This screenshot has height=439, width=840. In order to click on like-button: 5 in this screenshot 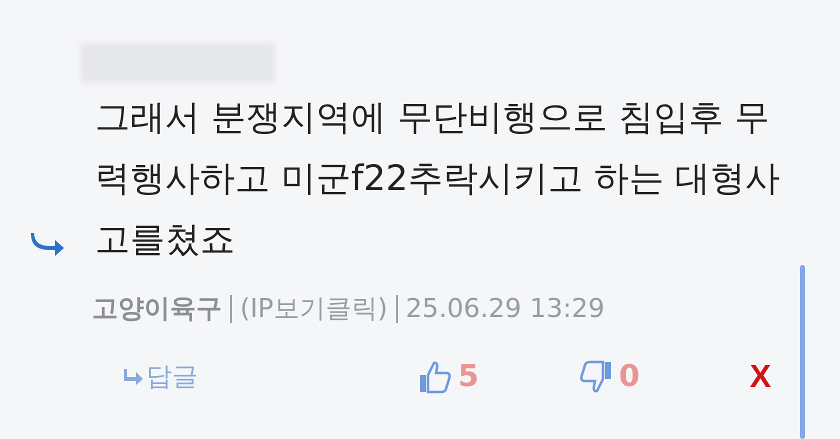, I will do `click(448, 376)`.